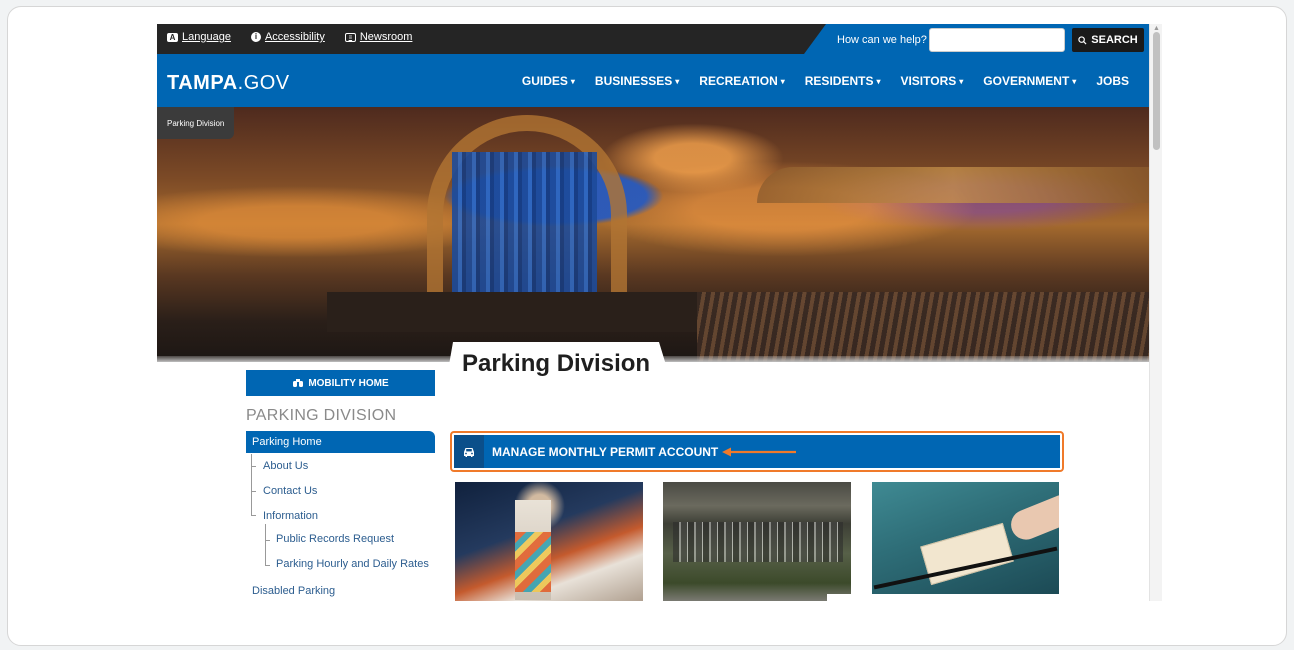 The image size is (1294, 650). What do you see at coordinates (839, 81) in the screenshot?
I see `nav-label: RESIDENTS` at bounding box center [839, 81].